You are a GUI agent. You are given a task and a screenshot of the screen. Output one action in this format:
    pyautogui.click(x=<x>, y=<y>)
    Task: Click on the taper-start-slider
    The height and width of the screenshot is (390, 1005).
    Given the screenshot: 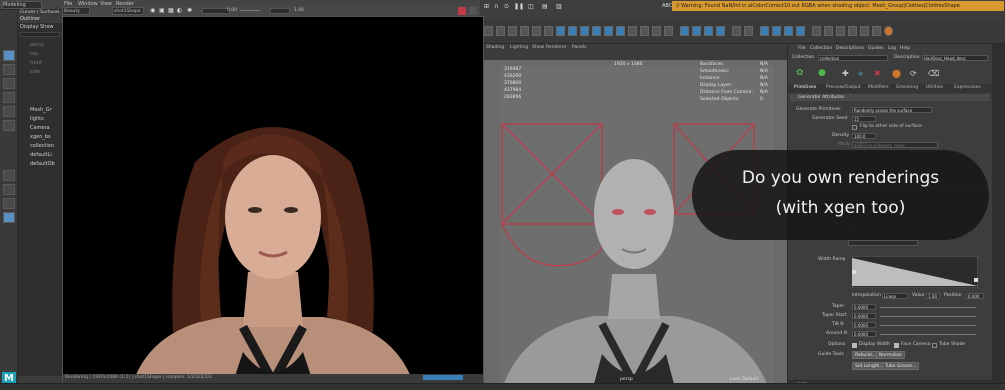 What is the action you would take?
    pyautogui.click(x=928, y=316)
    